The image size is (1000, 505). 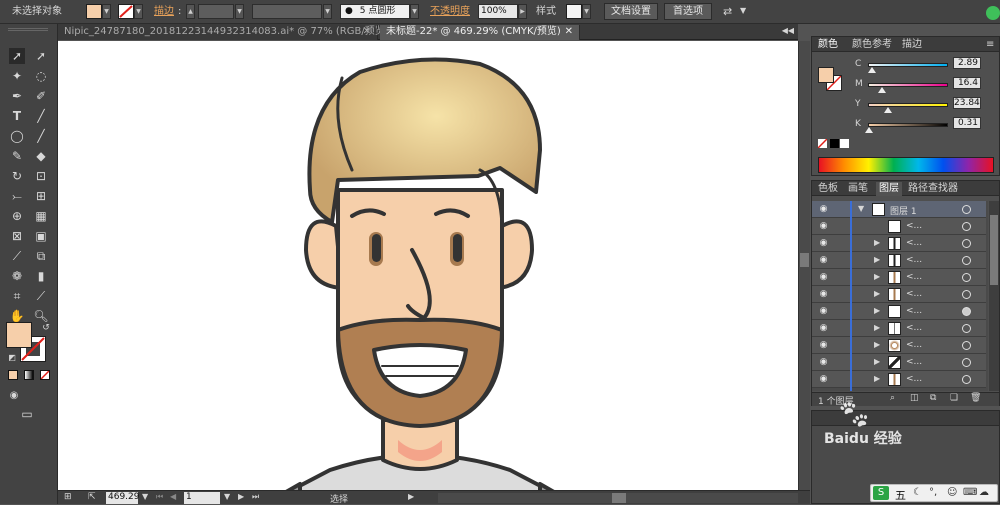 What do you see at coordinates (912, 45) in the screenshot?
I see `tab-stroke: 描边` at bounding box center [912, 45].